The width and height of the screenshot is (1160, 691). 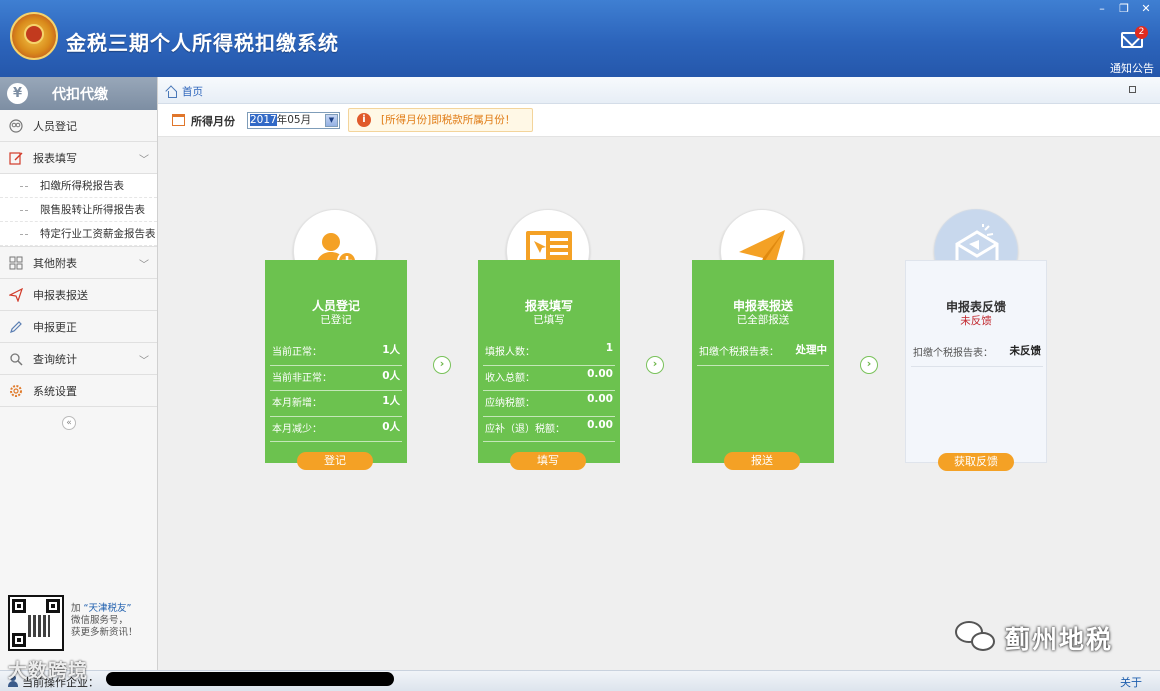 I want to click on breadcrumb: 首页, so click(x=184, y=91).